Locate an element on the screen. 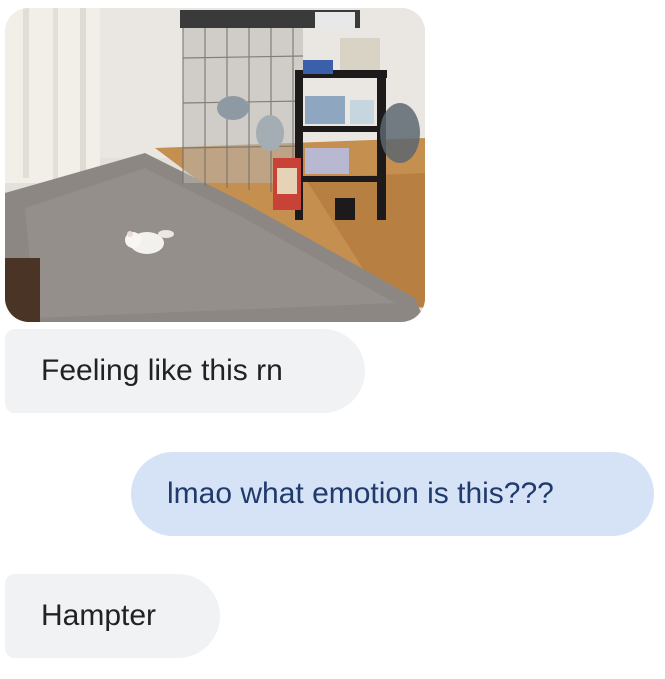  message-bubble-sent: lmao what emotion is this??? is located at coordinates (392, 494).